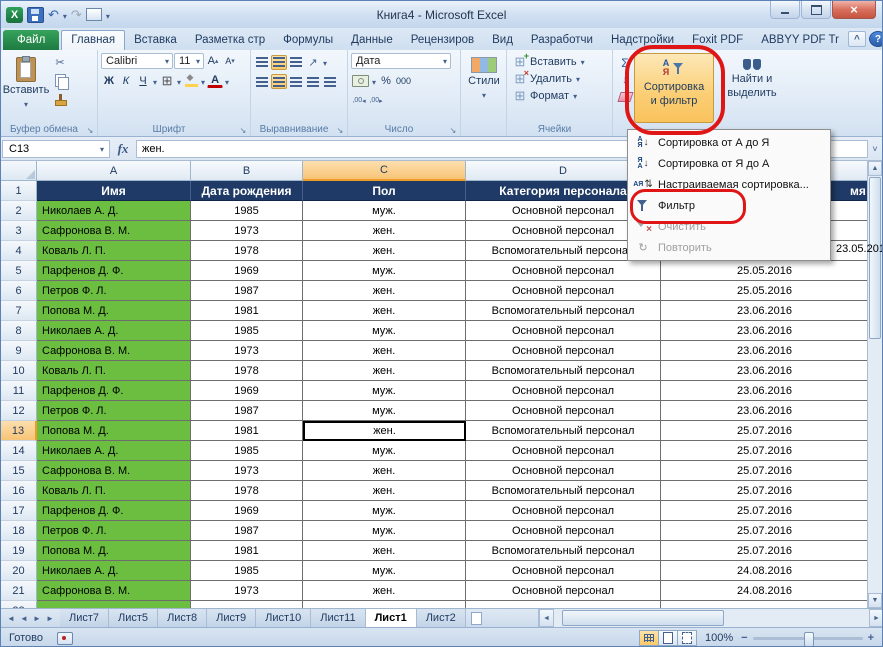 The height and width of the screenshot is (647, 883). I want to click on row-header: 18, so click(19, 531).